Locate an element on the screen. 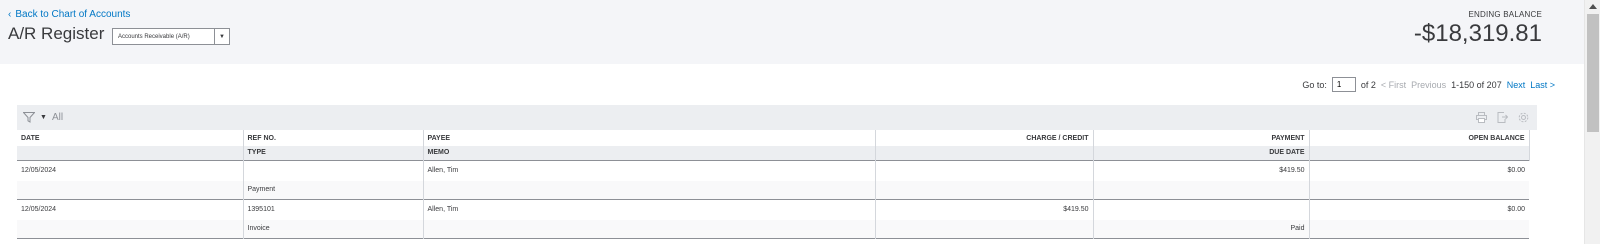 This screenshot has width=1600, height=244. last-page-link: Last > is located at coordinates (1542, 85).